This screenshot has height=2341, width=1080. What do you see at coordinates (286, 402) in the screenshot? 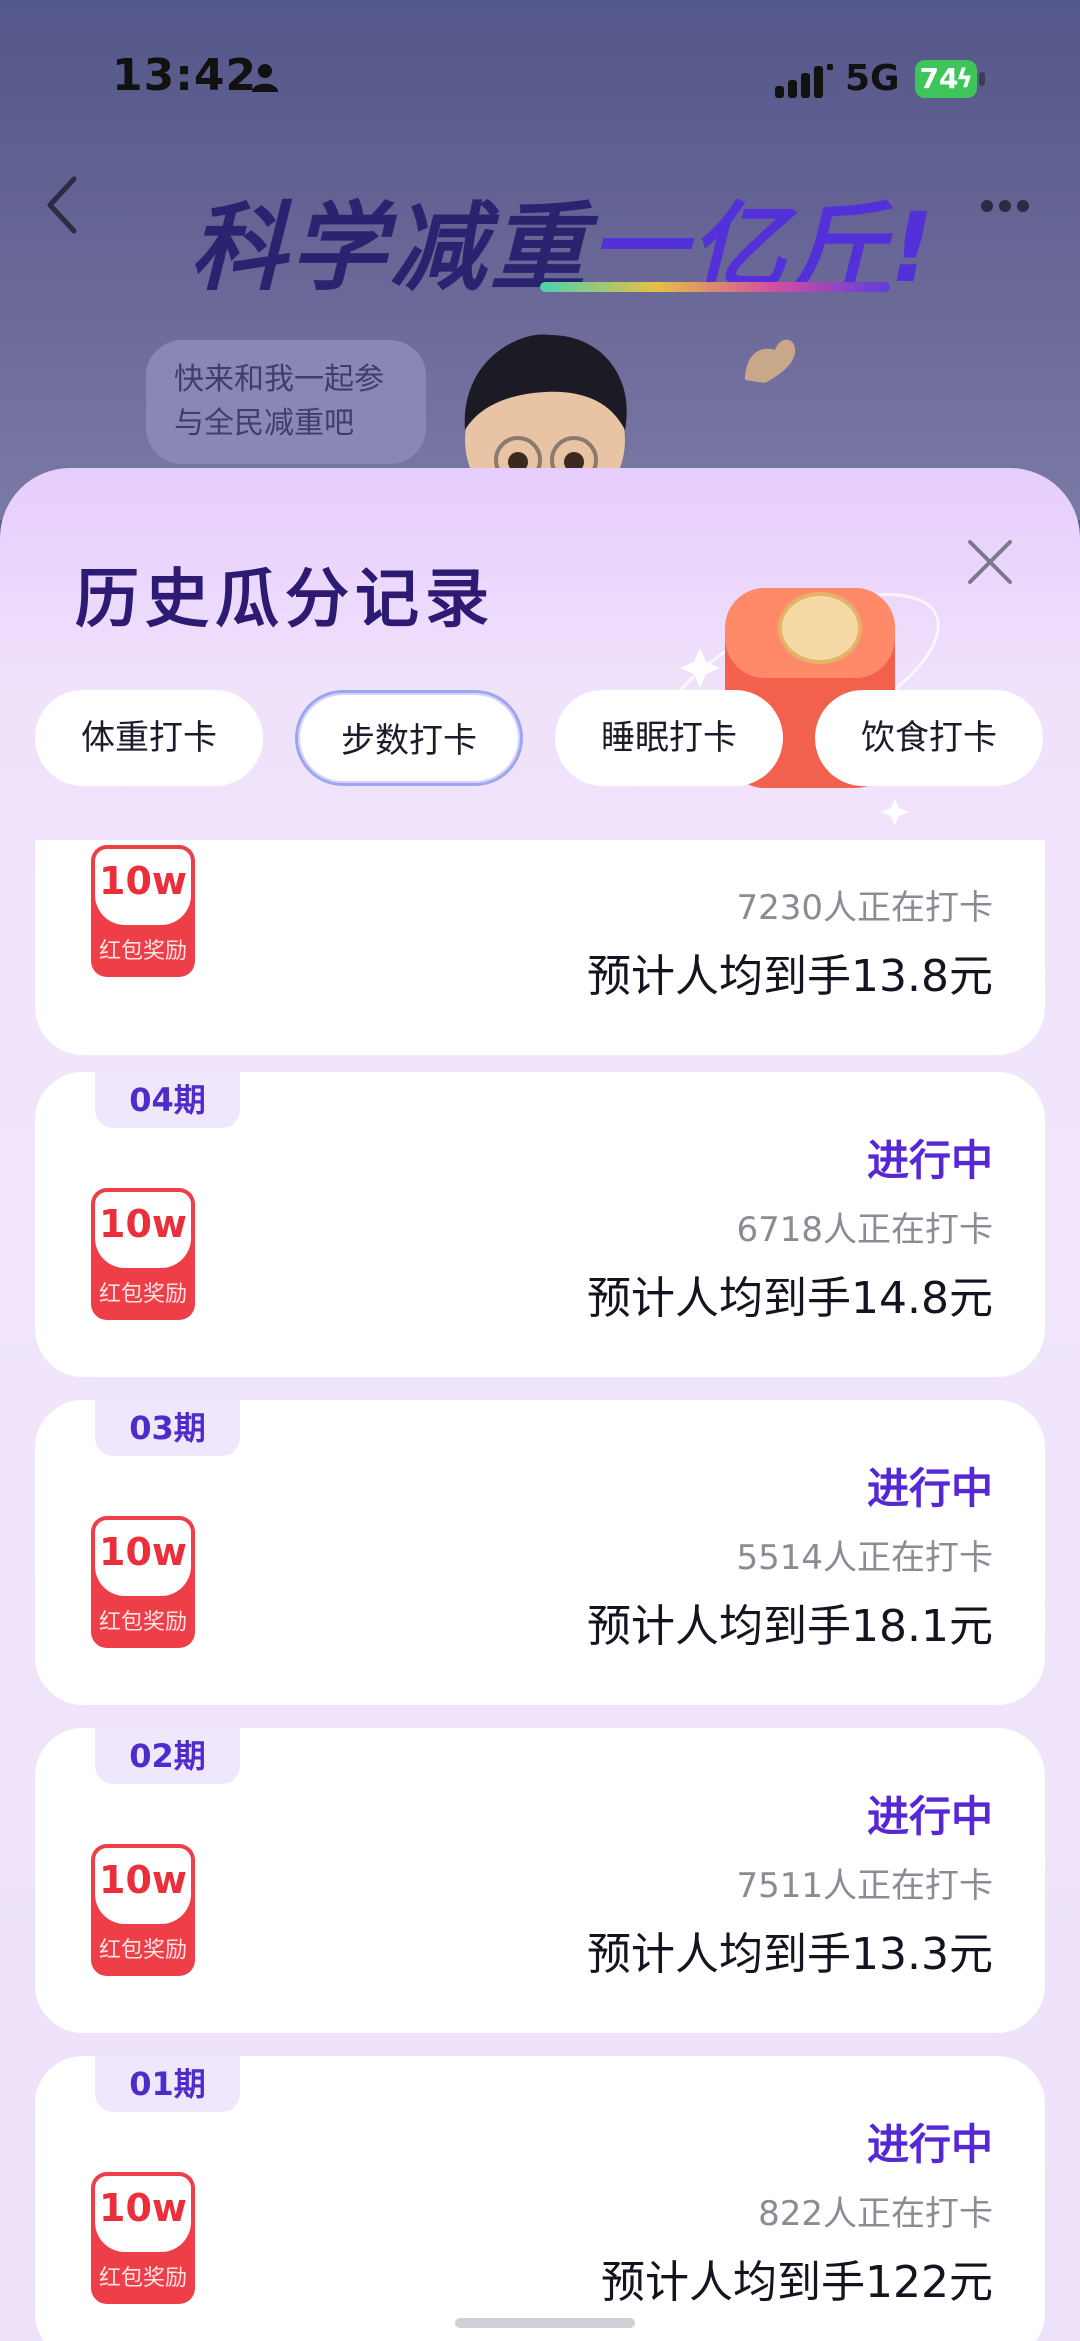
I see `speech-bubble: 快来和我一起参与全民减重吧` at bounding box center [286, 402].